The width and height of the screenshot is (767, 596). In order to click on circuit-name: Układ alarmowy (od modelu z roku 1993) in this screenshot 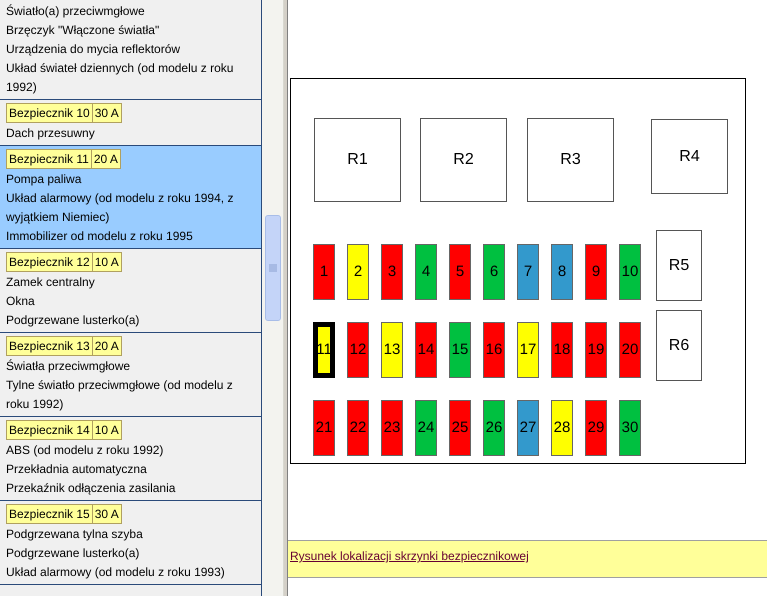, I will do `click(116, 572)`.